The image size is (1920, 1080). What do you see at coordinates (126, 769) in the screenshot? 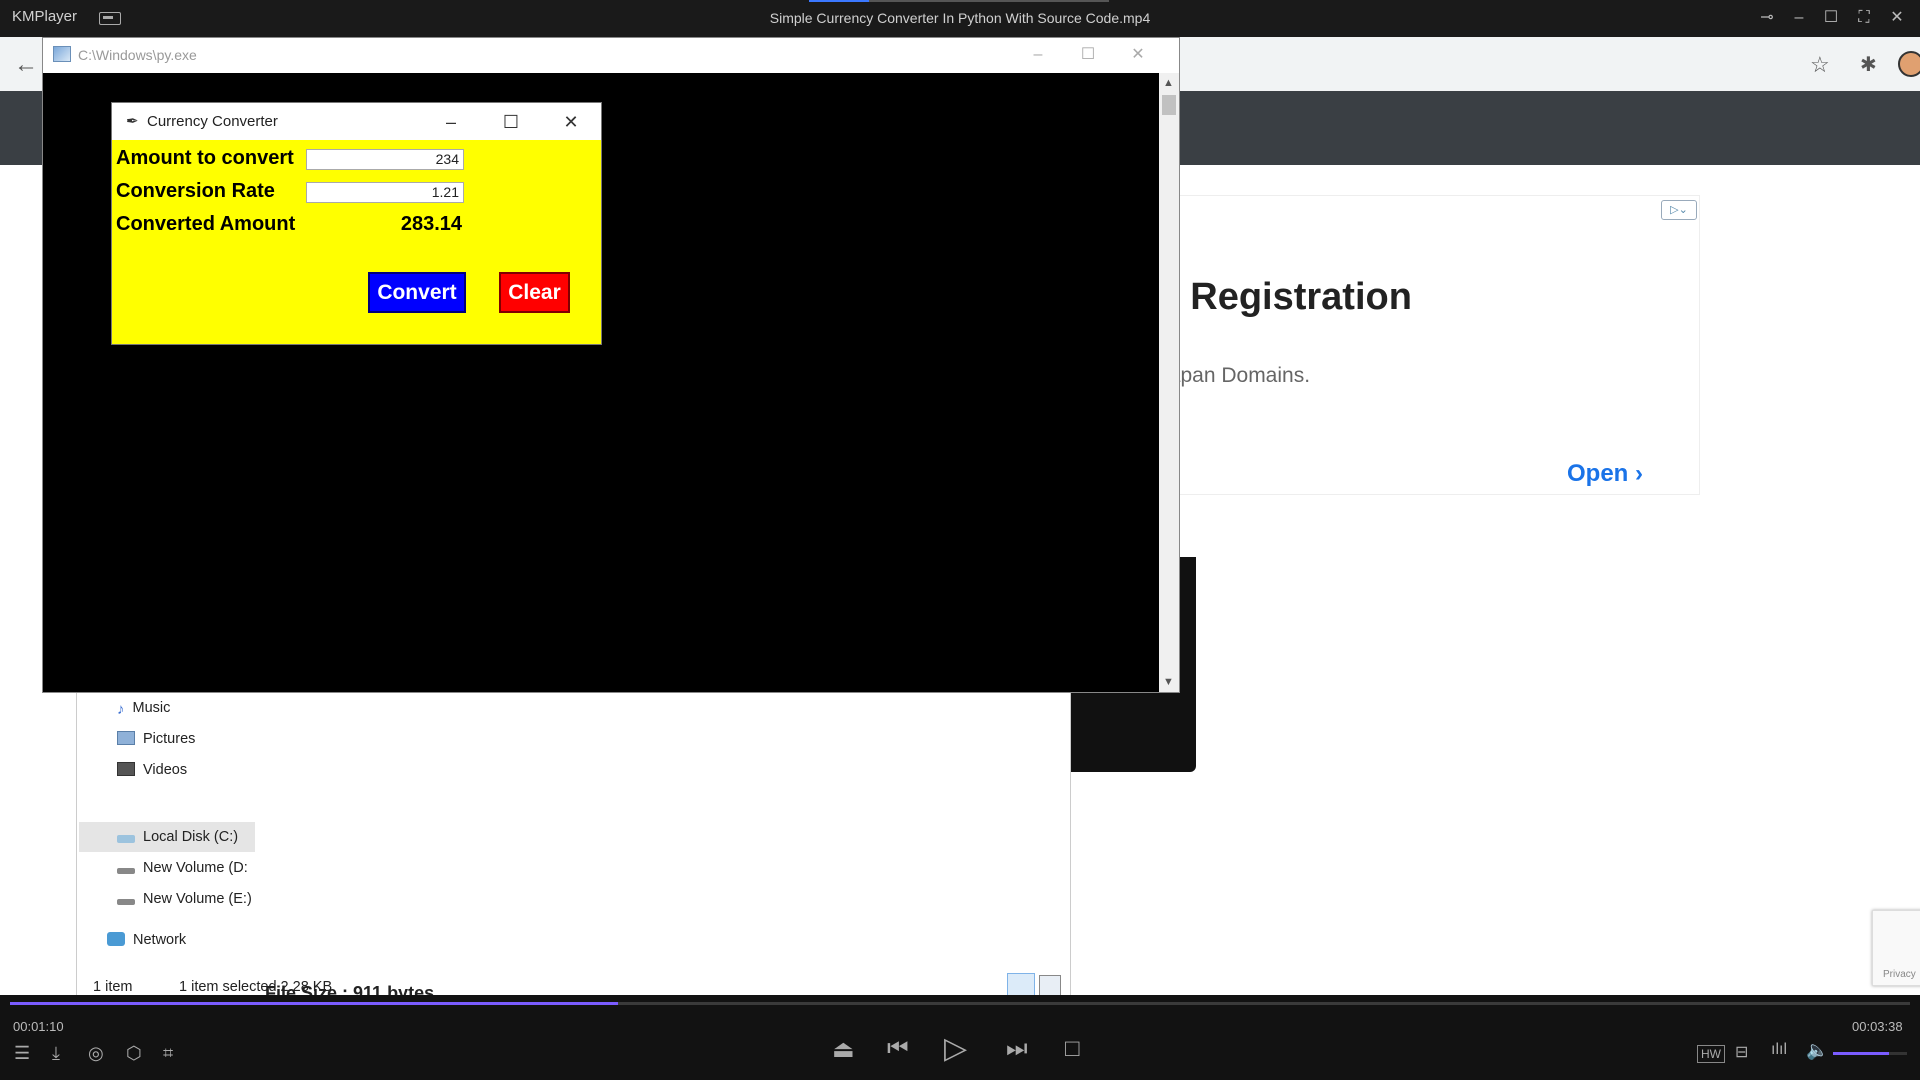
I see `videos-icon` at bounding box center [126, 769].